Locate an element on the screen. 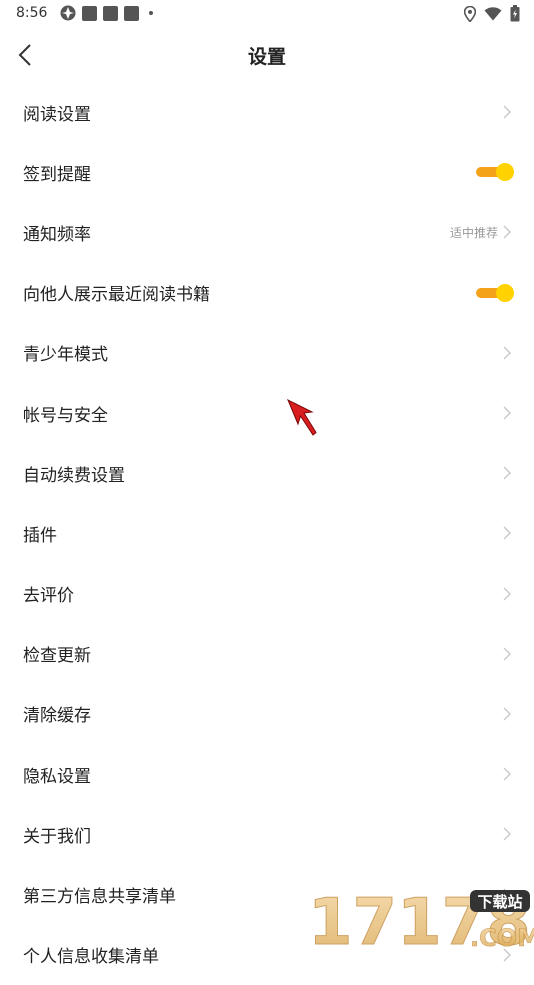 This screenshot has height=985, width=534. settings-item-label: 检查更新 is located at coordinates (57, 656).